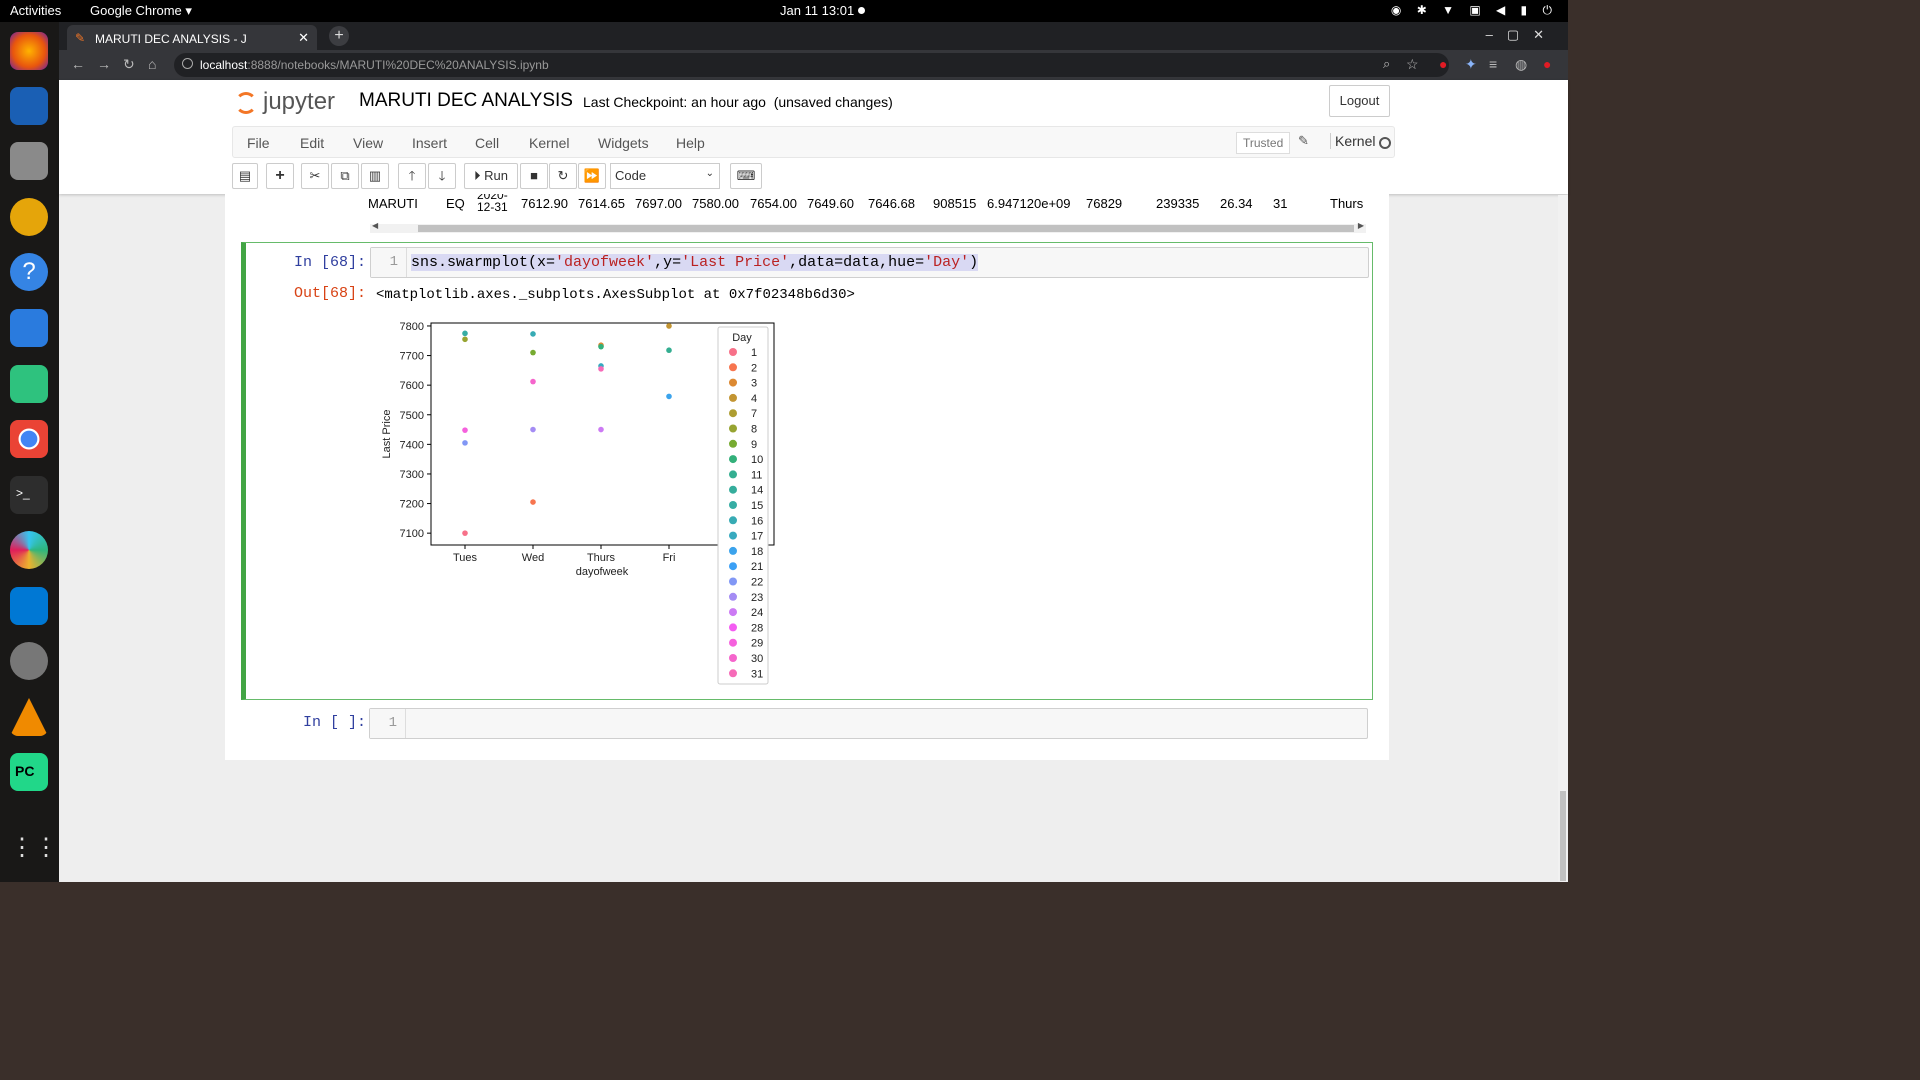  Describe the element at coordinates (466, 101) in the screenshot. I see `notebook-title: MARUTI DEC ANALYSIS` at that location.